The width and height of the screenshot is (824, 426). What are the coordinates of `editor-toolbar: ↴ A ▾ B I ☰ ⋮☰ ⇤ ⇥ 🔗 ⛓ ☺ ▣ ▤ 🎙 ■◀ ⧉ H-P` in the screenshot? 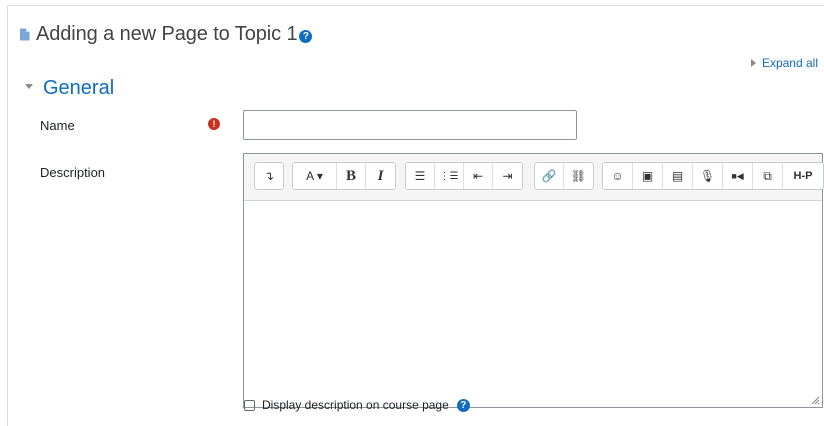 It's located at (534, 177).